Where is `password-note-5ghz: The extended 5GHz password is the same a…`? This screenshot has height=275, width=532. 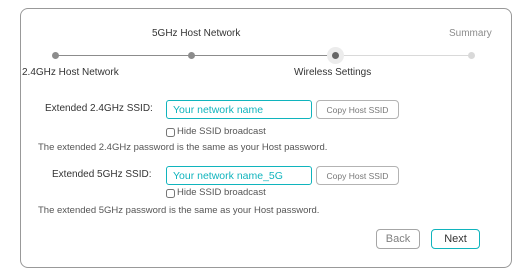 password-note-5ghz: The extended 5GHz password is the same a… is located at coordinates (179, 210).